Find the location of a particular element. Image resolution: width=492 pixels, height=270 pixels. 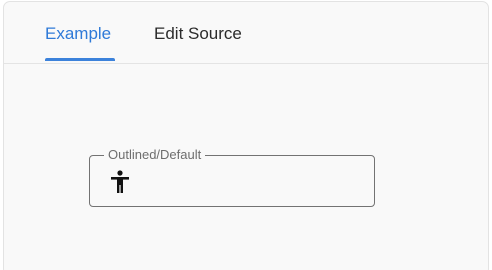

active-tab-indicator is located at coordinates (80, 59).